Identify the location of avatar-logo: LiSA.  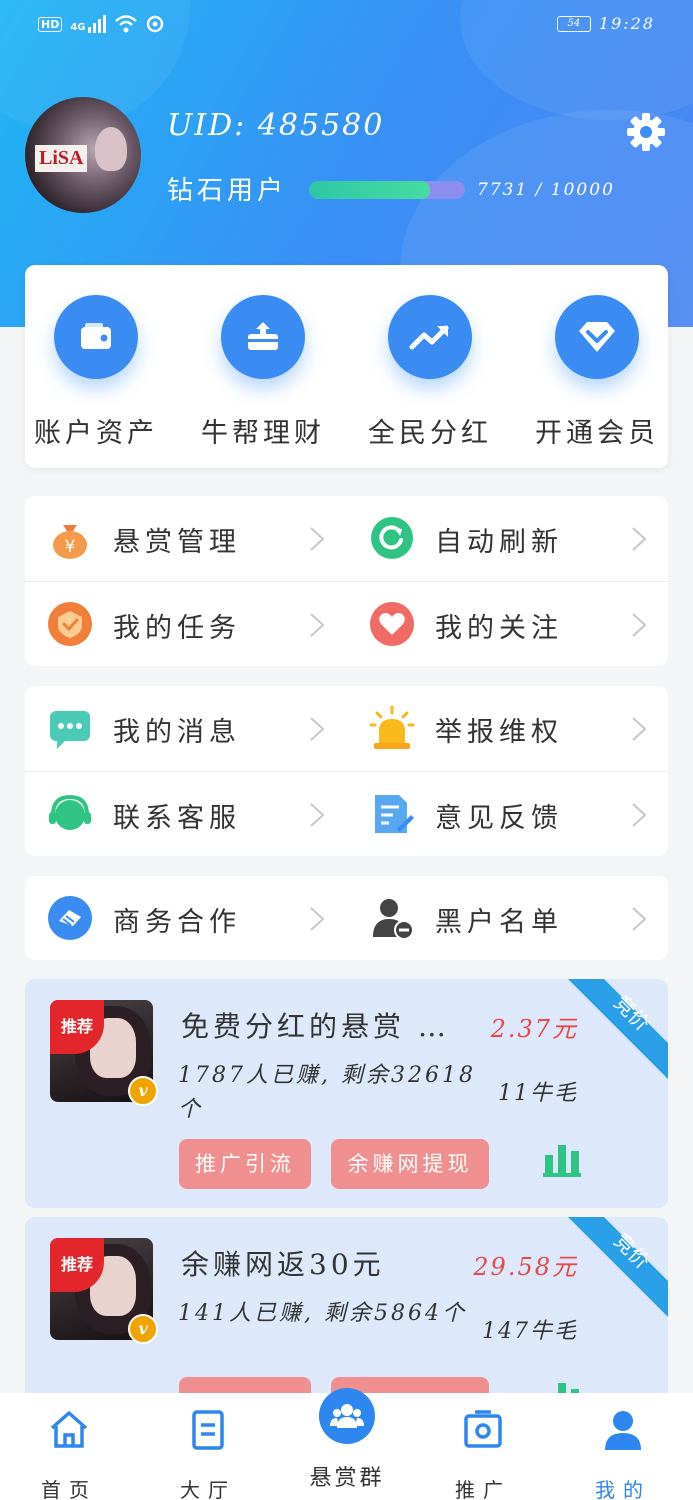
(61, 158).